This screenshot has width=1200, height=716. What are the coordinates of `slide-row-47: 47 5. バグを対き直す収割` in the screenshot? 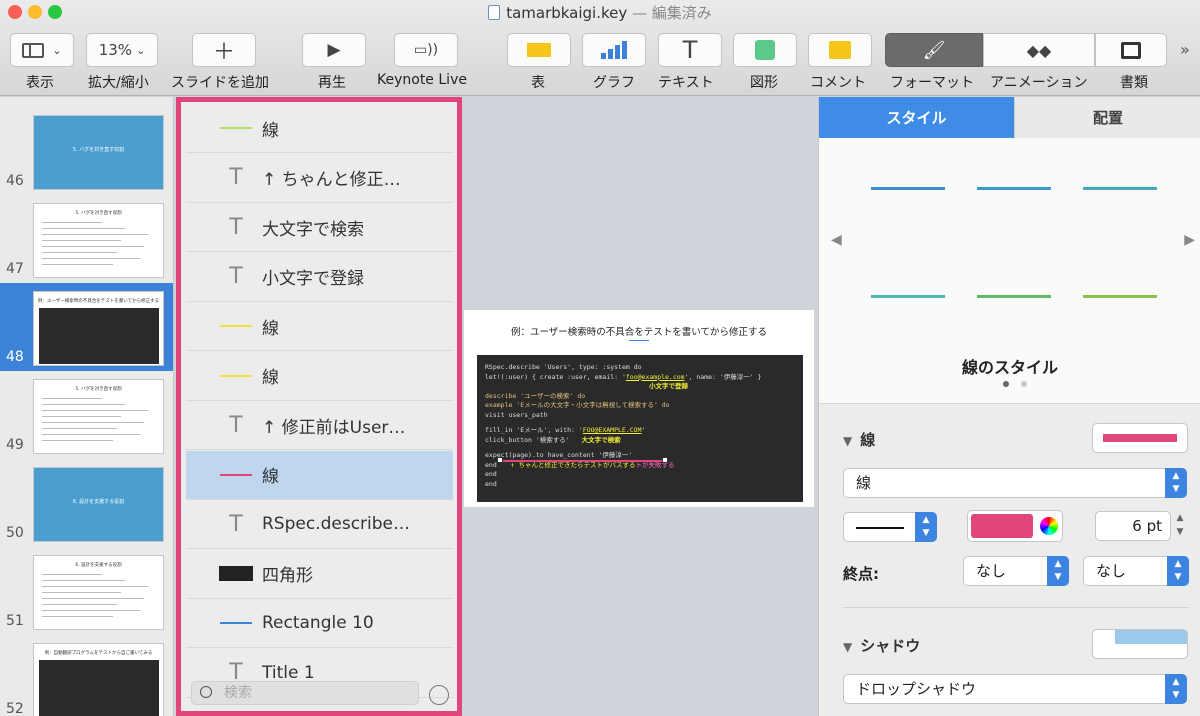 It's located at (86, 239).